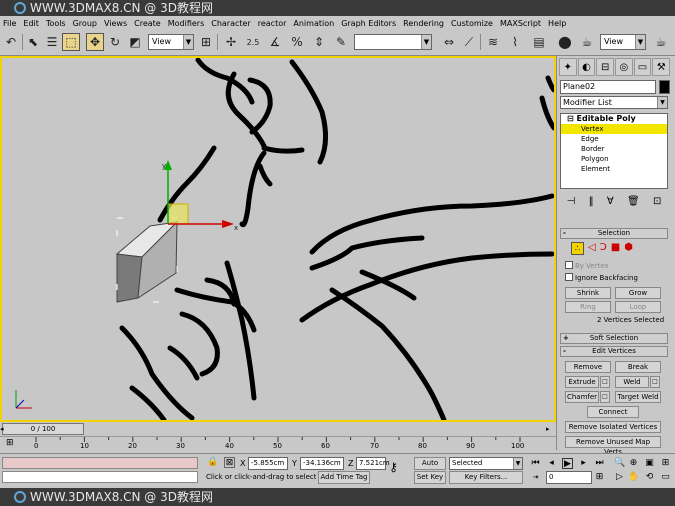 The height and width of the screenshot is (506, 675). I want to click on remove-isolated-vertices-button: Remove Isolated Vertices, so click(613, 427).